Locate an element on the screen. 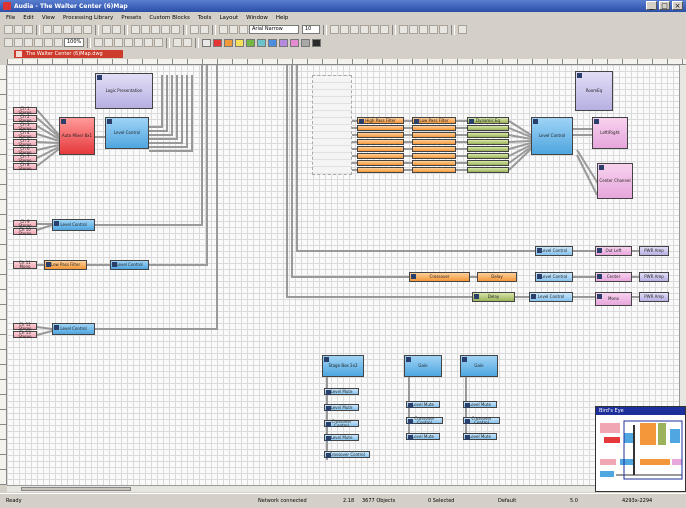 The width and height of the screenshot is (686, 508). horizontal-scrollbar is located at coordinates (343, 488).